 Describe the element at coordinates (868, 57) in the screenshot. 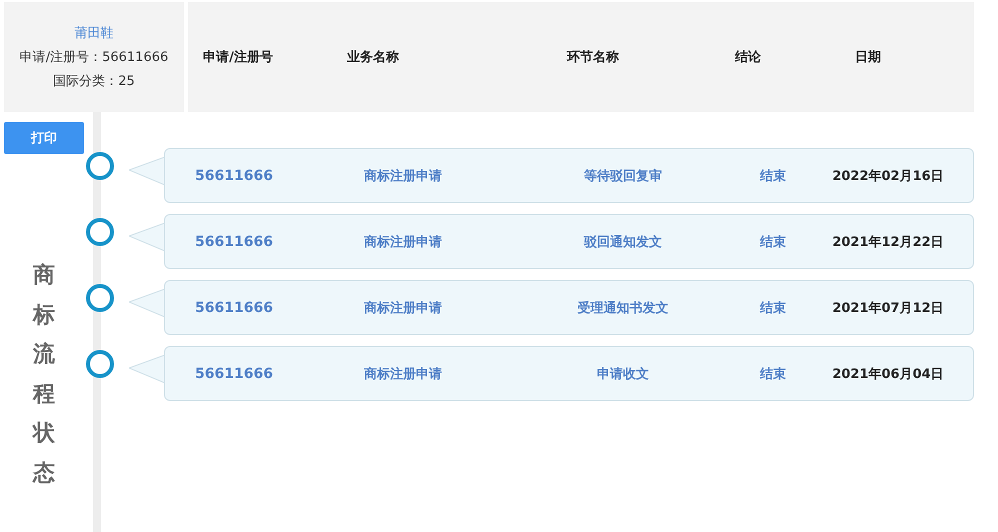

I see `column-header: 日期` at that location.